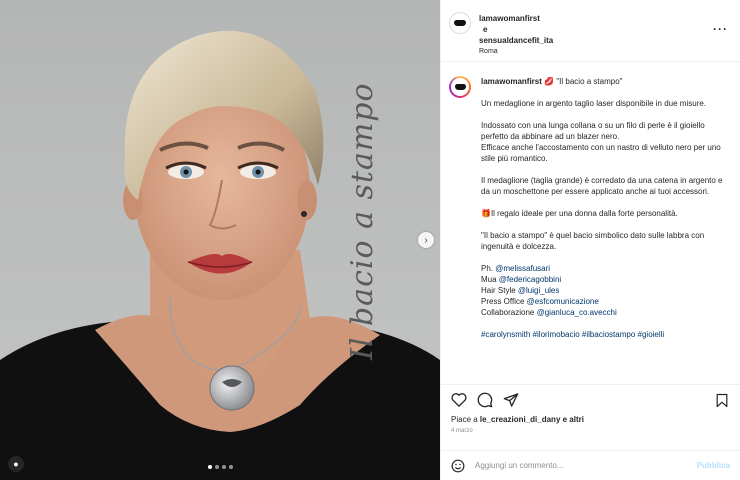  Describe the element at coordinates (590, 399) in the screenshot. I see `action-bar` at that location.